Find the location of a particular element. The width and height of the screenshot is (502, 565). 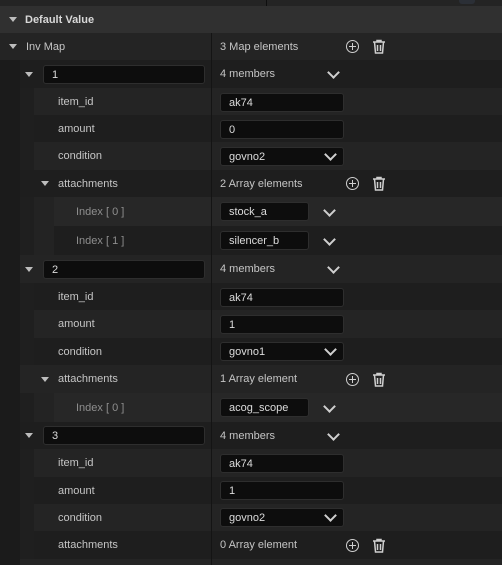

array-item-row: Index [ 0 ] stock_a is located at coordinates (251, 211).